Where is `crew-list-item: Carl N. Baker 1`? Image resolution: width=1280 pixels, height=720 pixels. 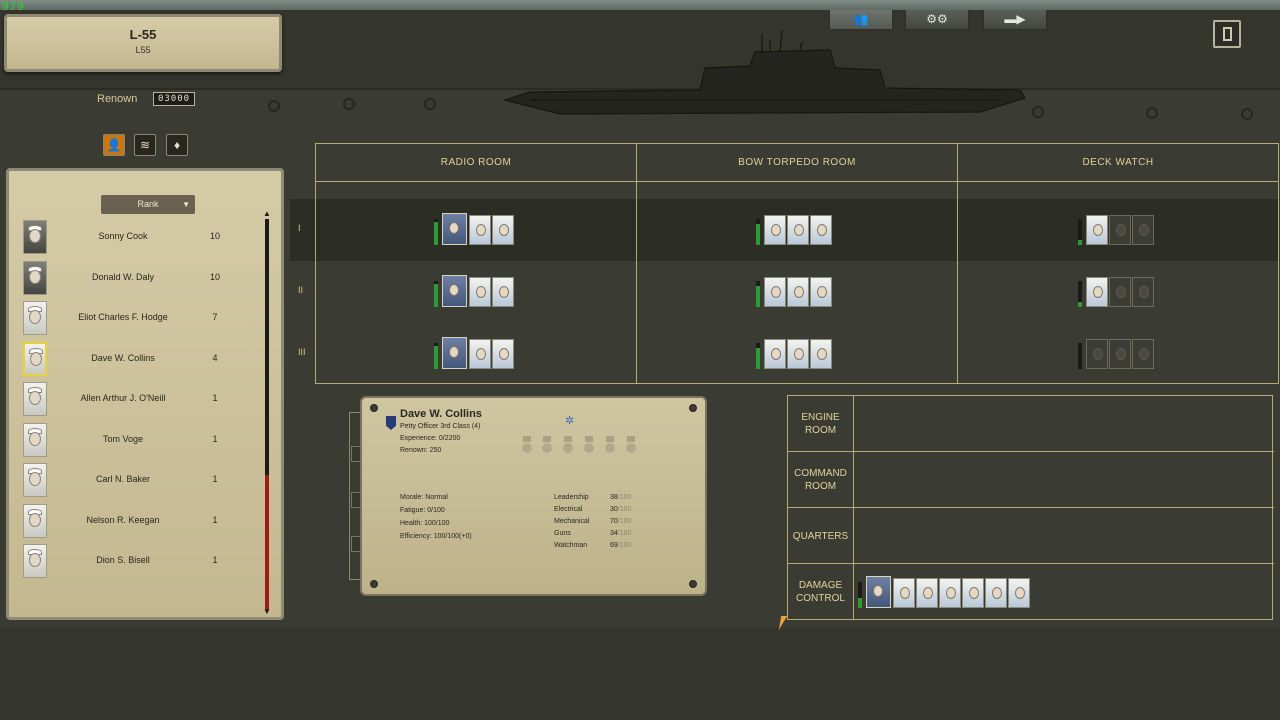
crew-list-item: Carl N. Baker 1 is located at coordinates (133, 481).